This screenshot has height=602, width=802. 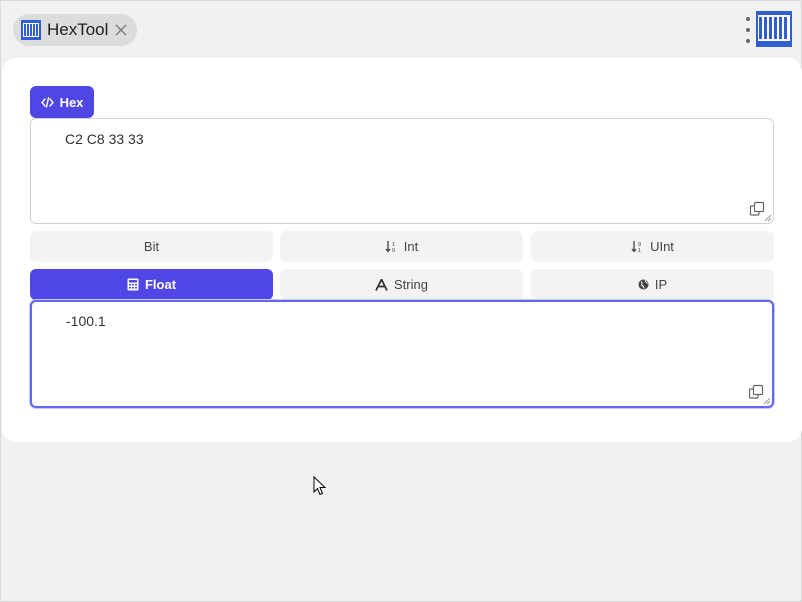 I want to click on mouse-cursor-icon, so click(x=320, y=486).